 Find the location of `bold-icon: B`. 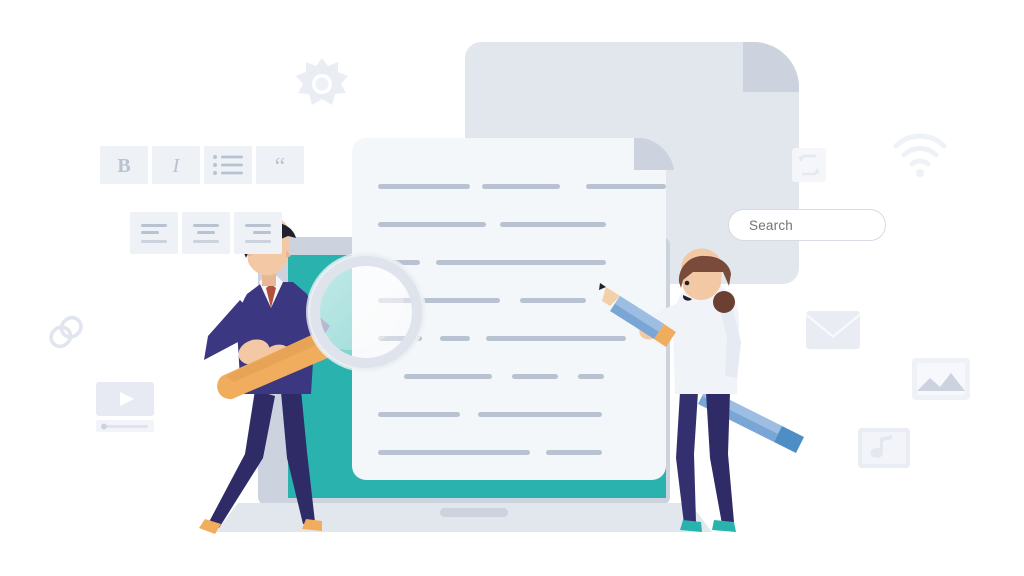

bold-icon: B is located at coordinates (123, 166).